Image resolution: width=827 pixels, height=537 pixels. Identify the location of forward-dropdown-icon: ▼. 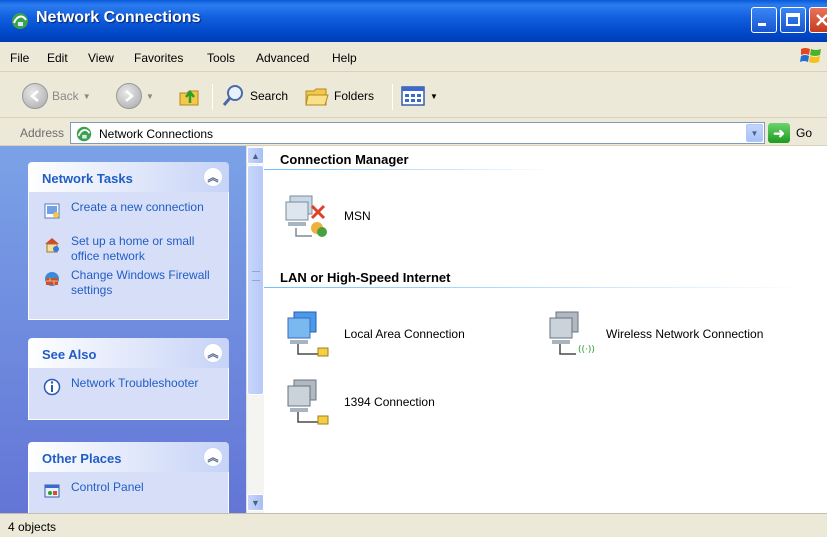
(150, 96).